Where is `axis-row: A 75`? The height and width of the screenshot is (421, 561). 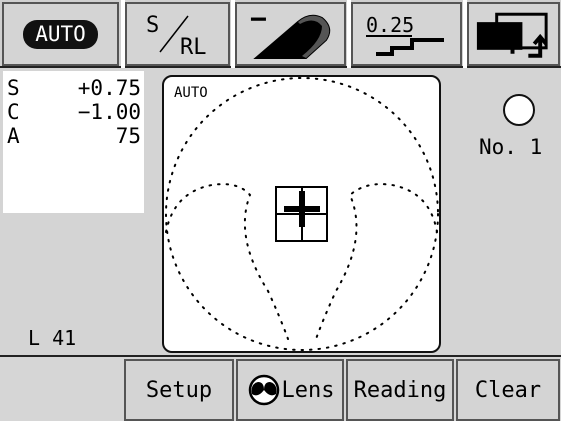
axis-row: A 75 is located at coordinates (74, 136).